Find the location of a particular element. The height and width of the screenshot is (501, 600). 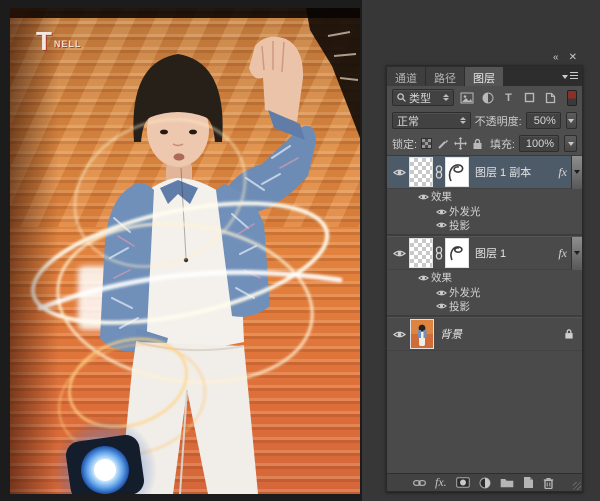

layer-filtering-toggle is located at coordinates (572, 97).